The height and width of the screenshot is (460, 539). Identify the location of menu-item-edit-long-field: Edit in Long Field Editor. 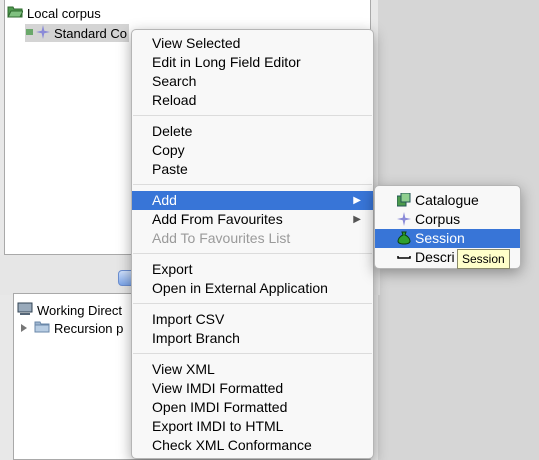
(252, 62).